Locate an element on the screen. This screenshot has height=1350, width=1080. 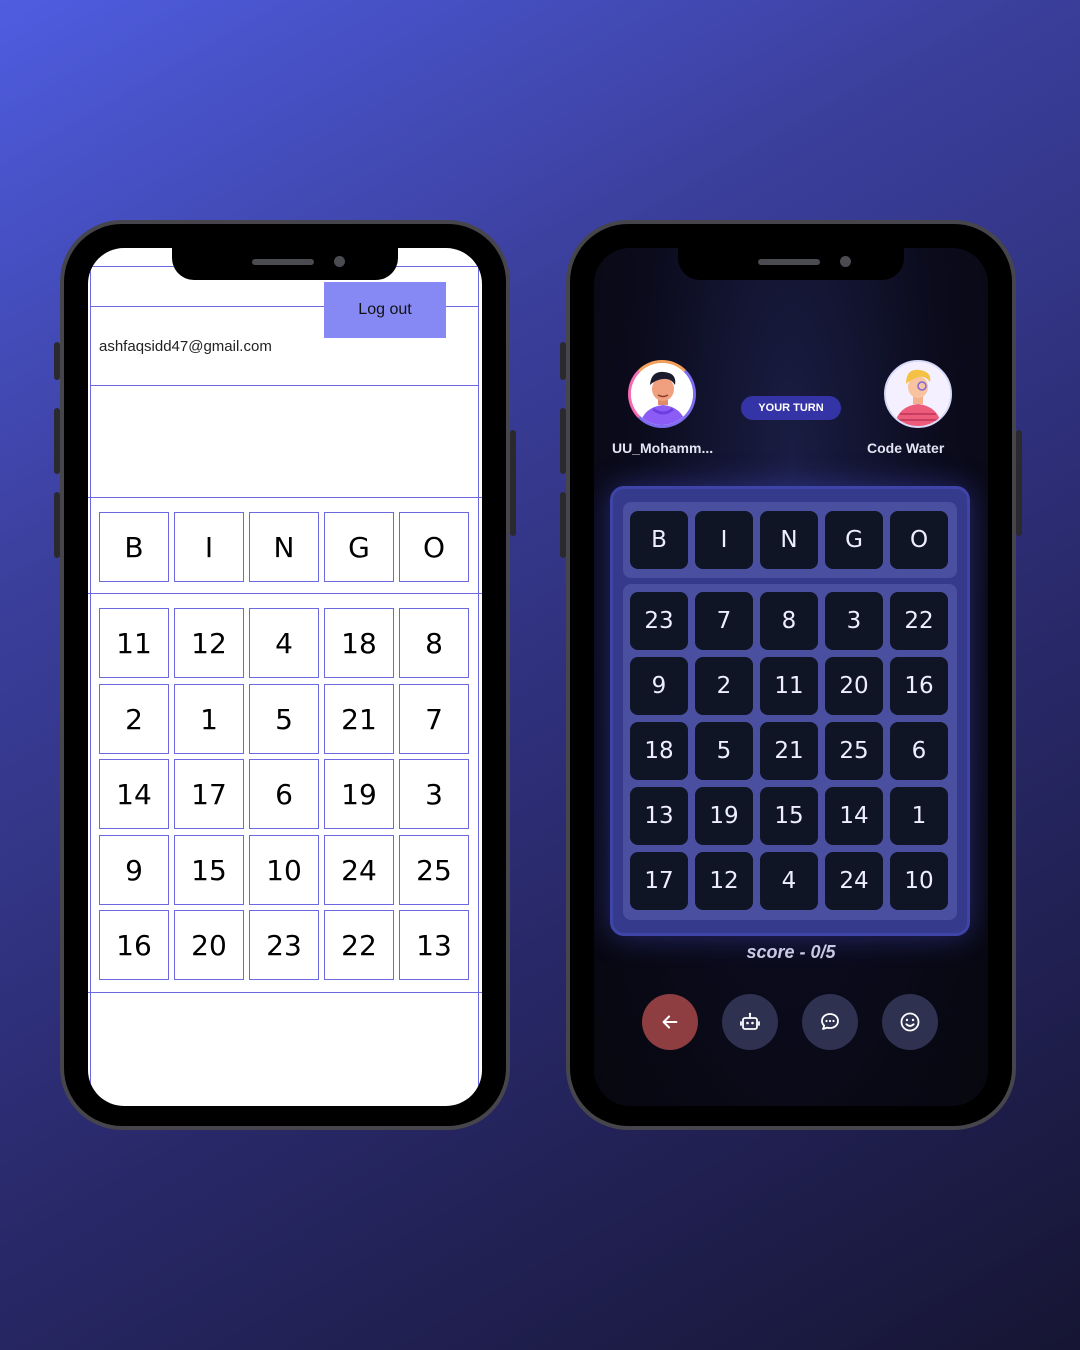
bingo-cell-r1-c1: 23 is located at coordinates (659, 621).